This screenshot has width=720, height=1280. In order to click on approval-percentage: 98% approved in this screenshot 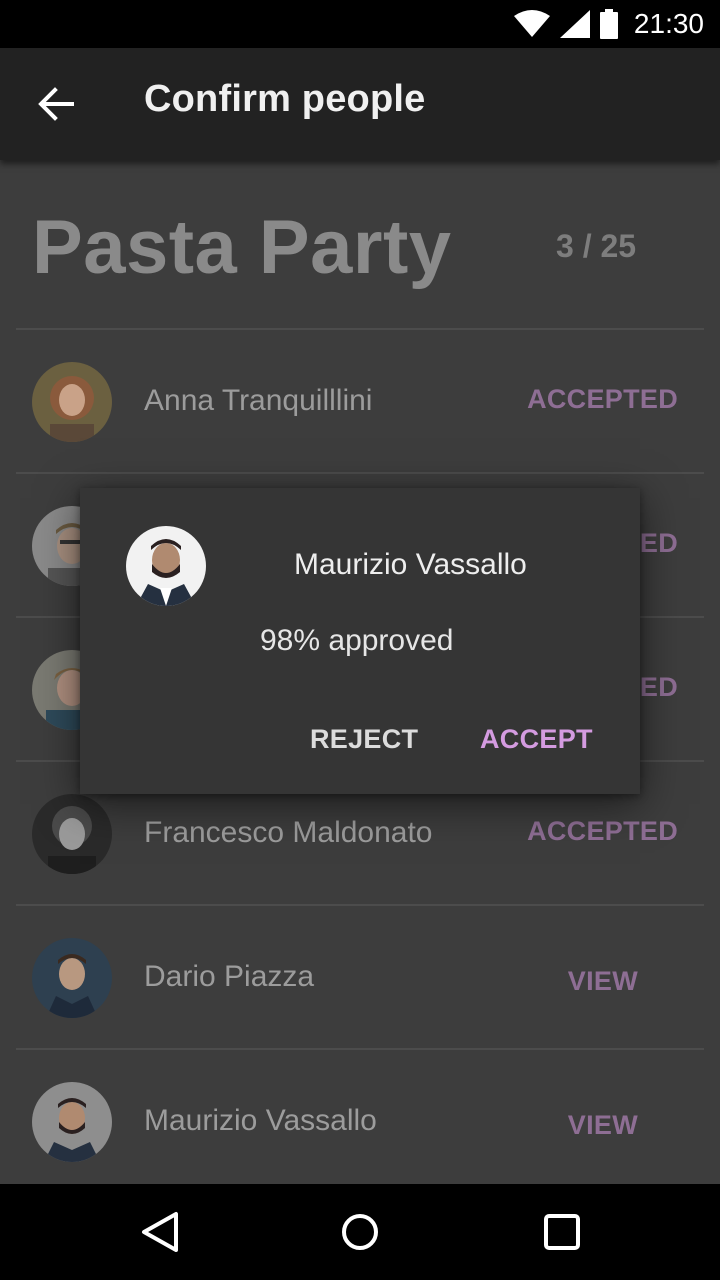, I will do `click(357, 640)`.